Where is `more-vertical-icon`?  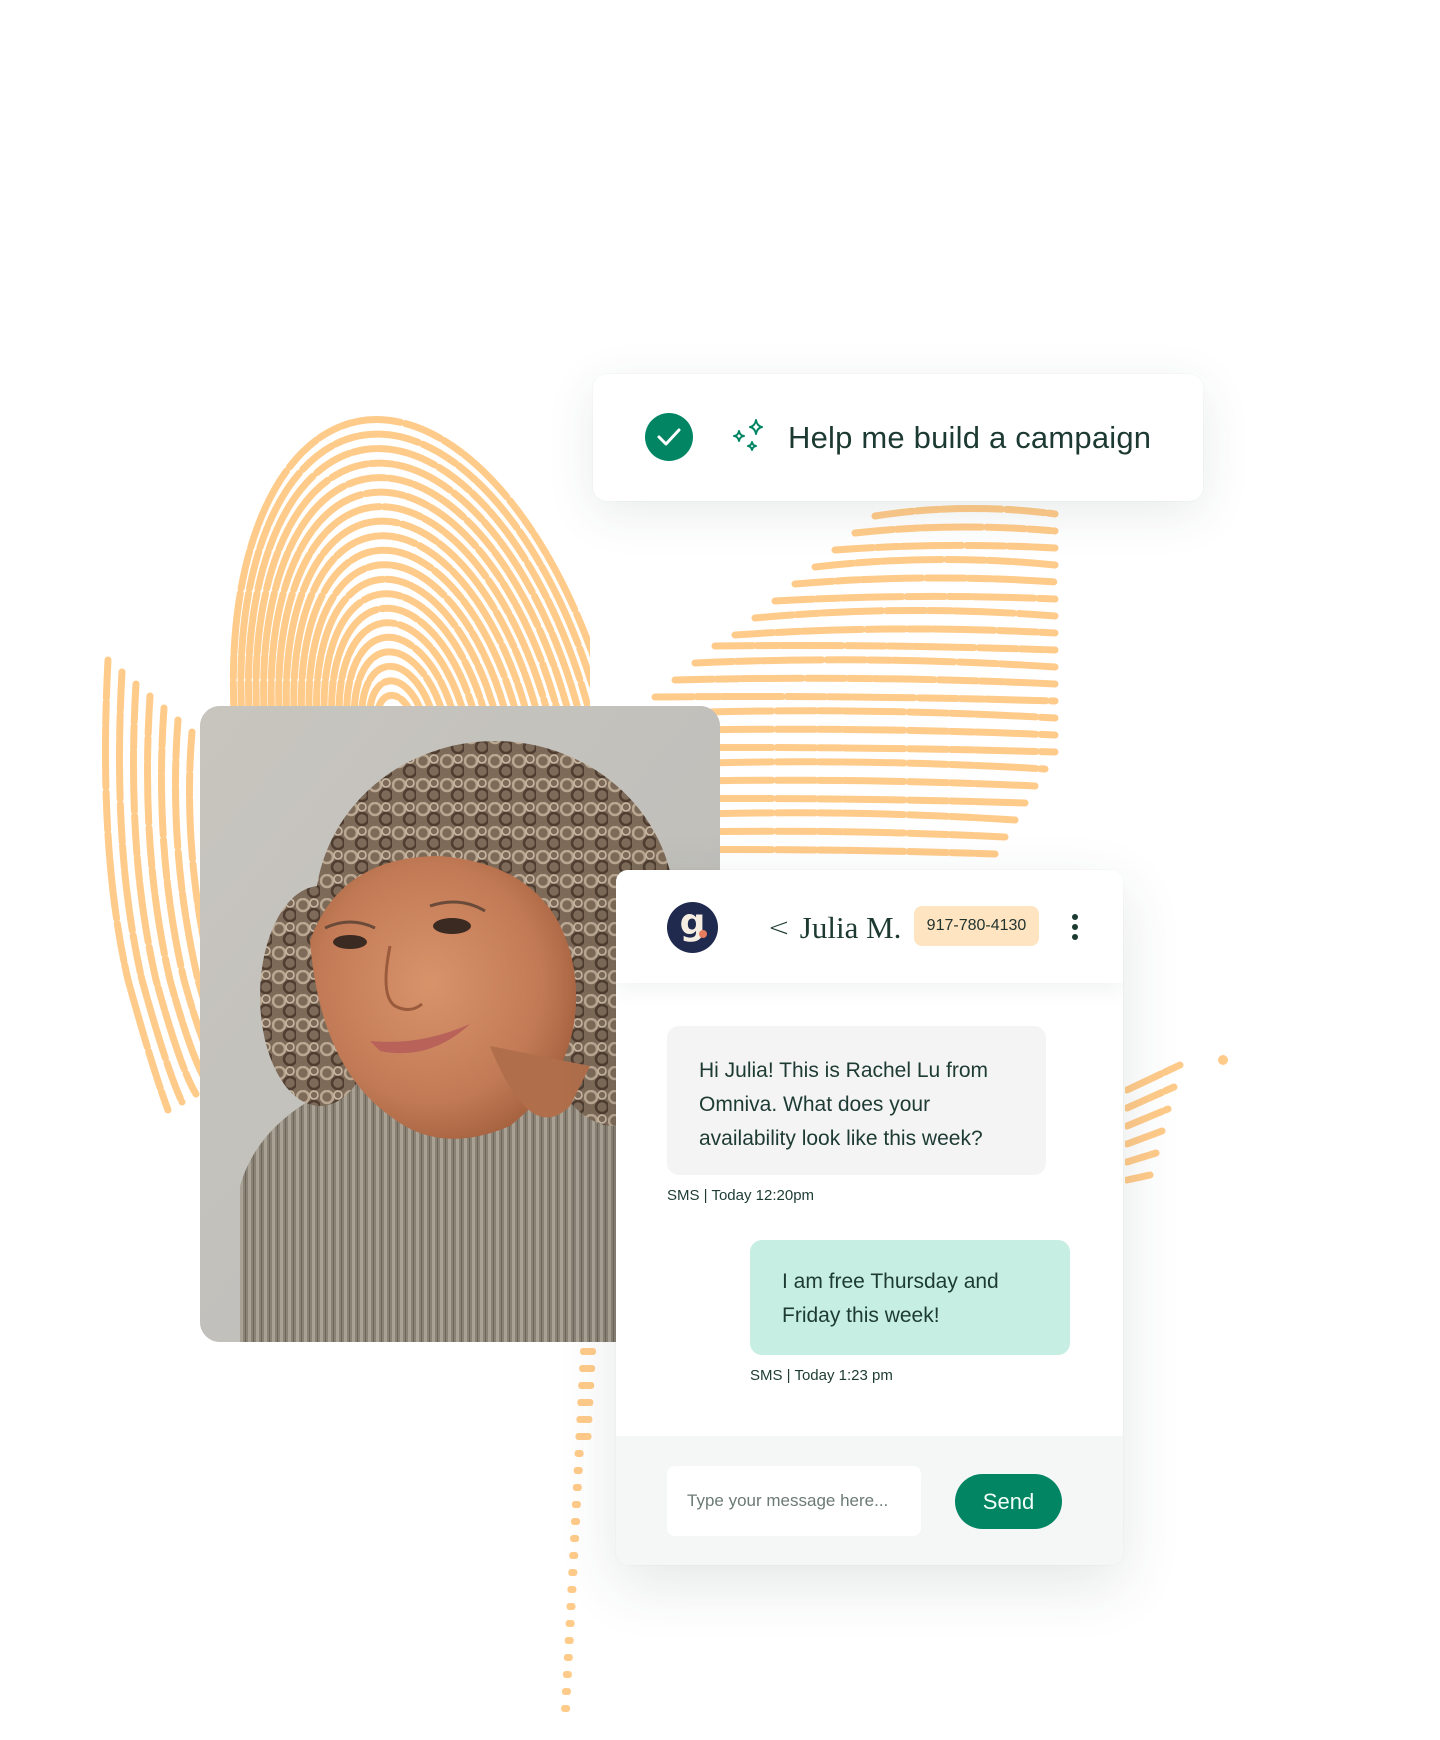
more-vertical-icon is located at coordinates (1075, 927).